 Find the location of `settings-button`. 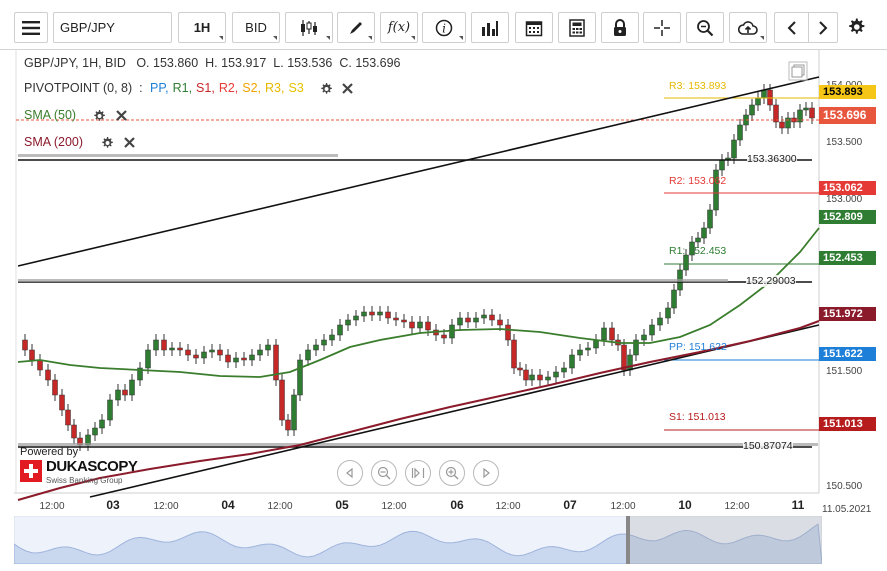

settings-button is located at coordinates (857, 28).